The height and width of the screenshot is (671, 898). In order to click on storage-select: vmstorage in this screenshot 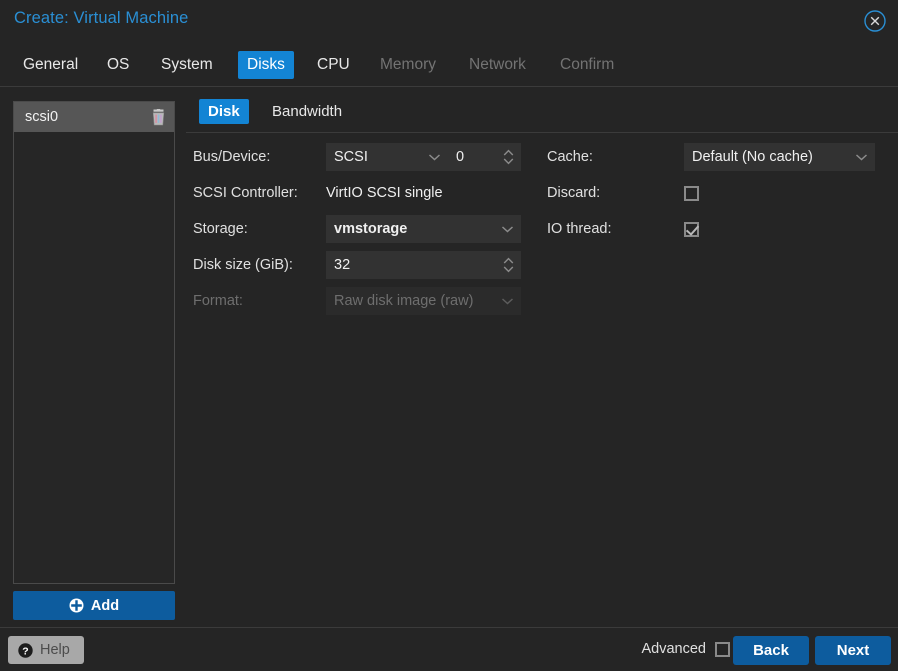, I will do `click(423, 229)`.